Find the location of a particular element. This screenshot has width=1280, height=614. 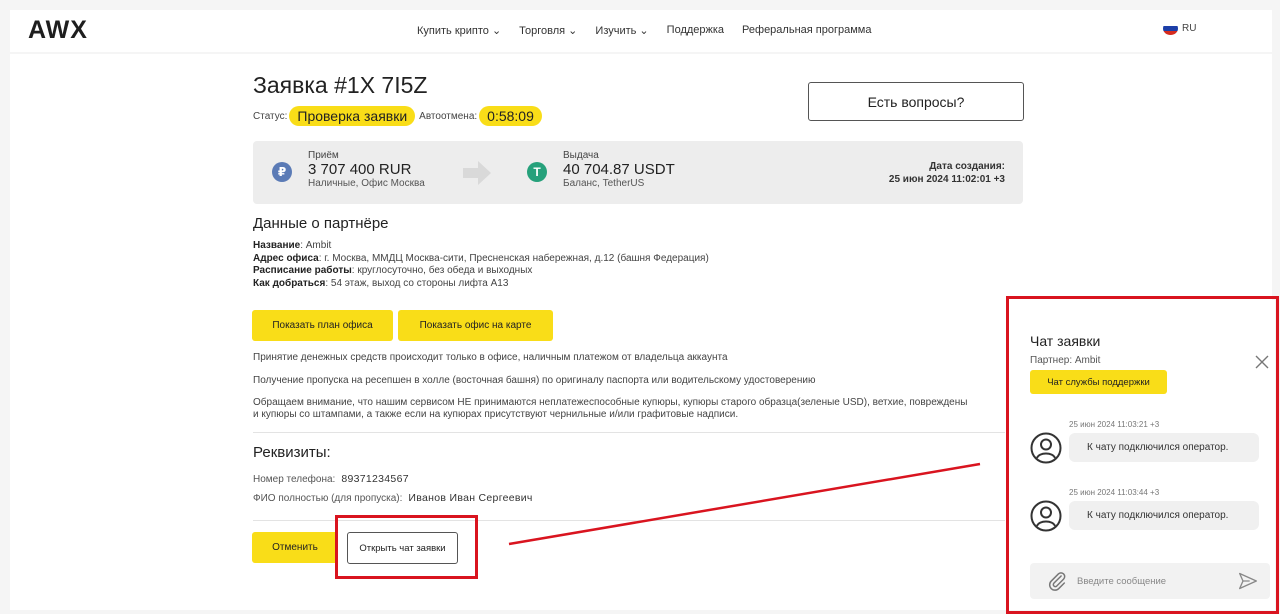

chat-partner: Партнер: Ambit is located at coordinates (1065, 360).